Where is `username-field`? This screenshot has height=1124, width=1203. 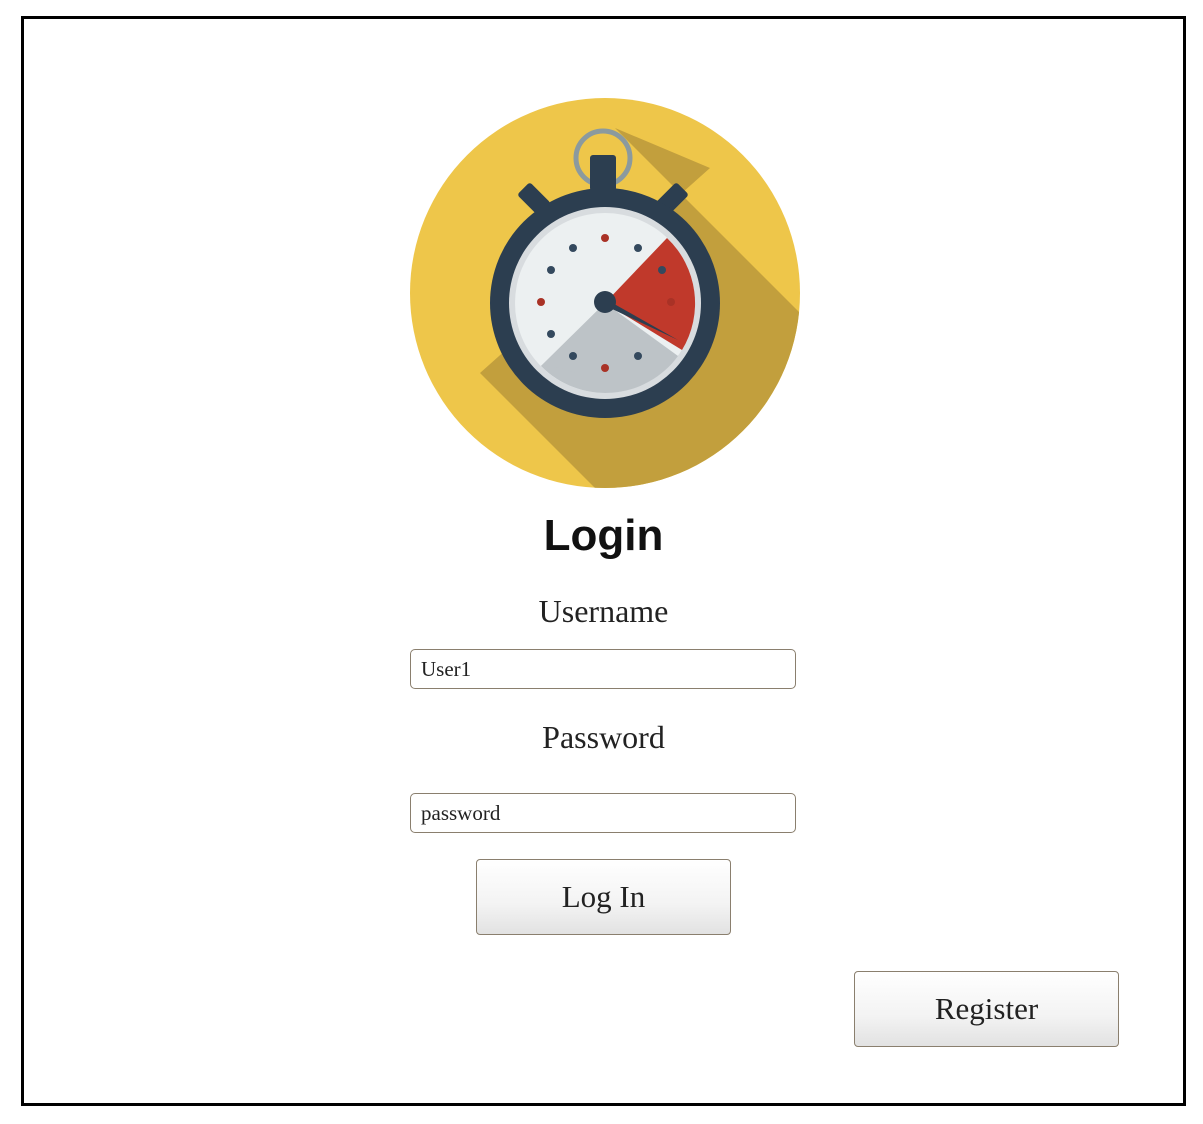 username-field is located at coordinates (603, 669).